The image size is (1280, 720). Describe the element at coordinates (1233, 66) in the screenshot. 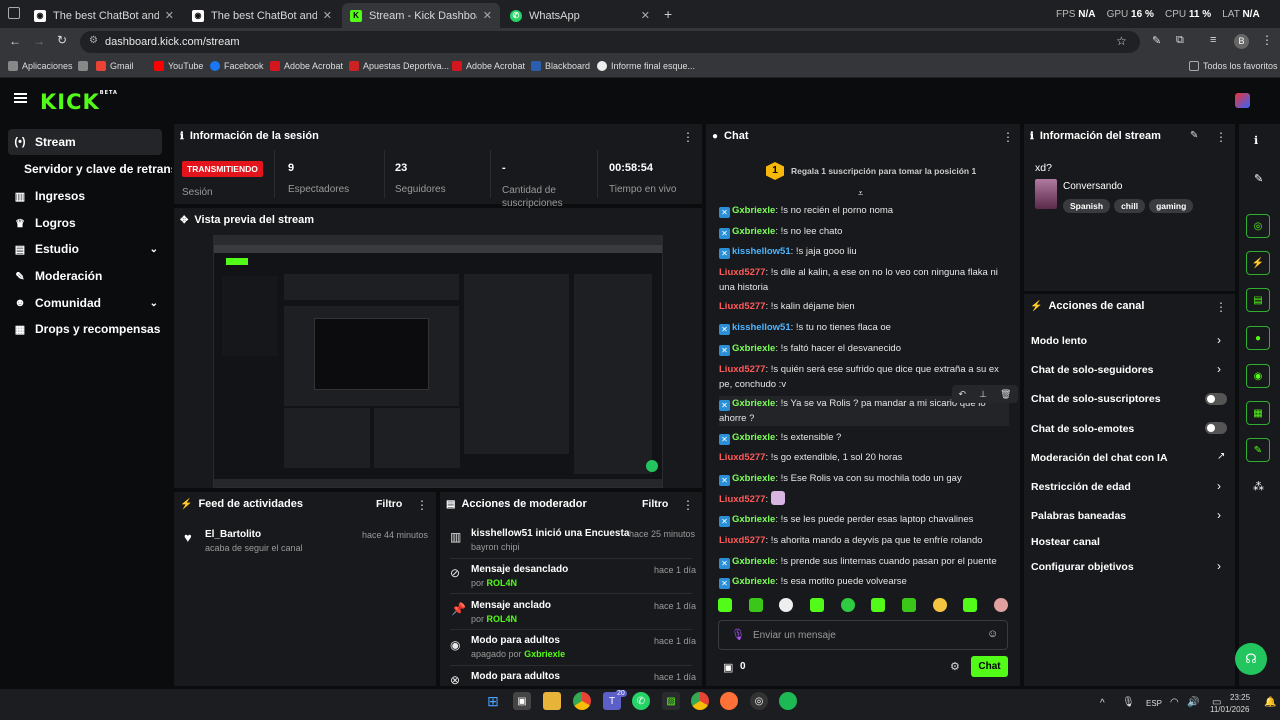

I see `all-bookmarks: Todos los favoritos` at that location.